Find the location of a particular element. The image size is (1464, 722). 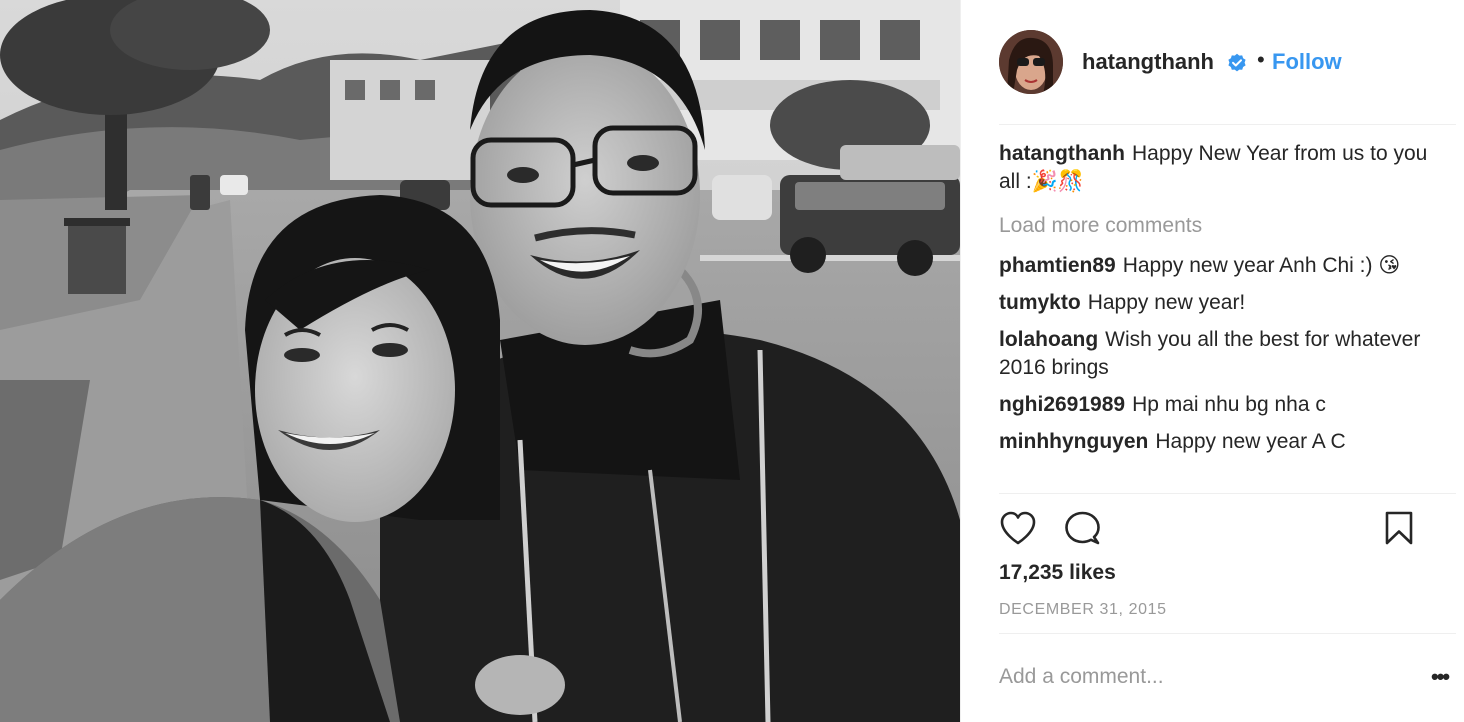

comment-item: minhhynguyen Happy new year A C is located at coordinates (1219, 442).